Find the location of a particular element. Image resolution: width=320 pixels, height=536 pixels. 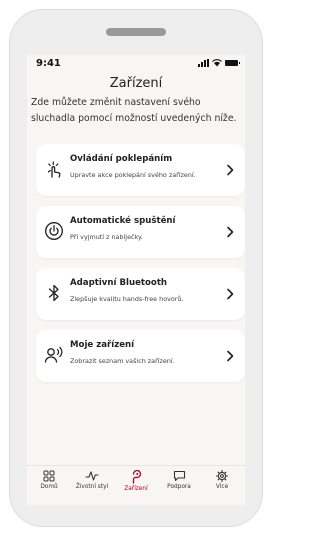

phone-speaker is located at coordinates (136, 32).